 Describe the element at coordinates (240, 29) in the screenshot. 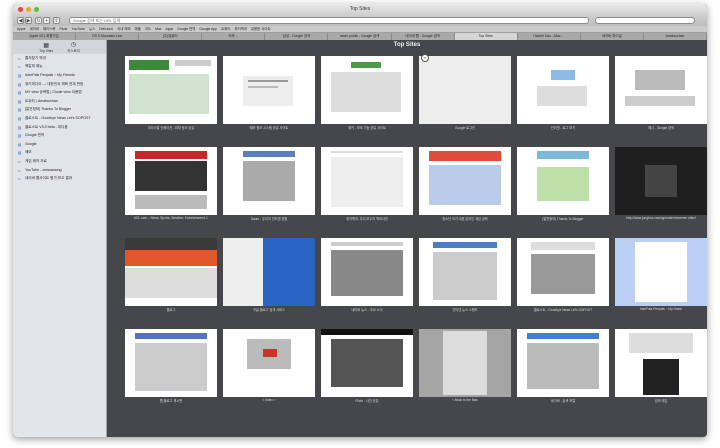

I see `bookmark-item: 위키백과` at that location.